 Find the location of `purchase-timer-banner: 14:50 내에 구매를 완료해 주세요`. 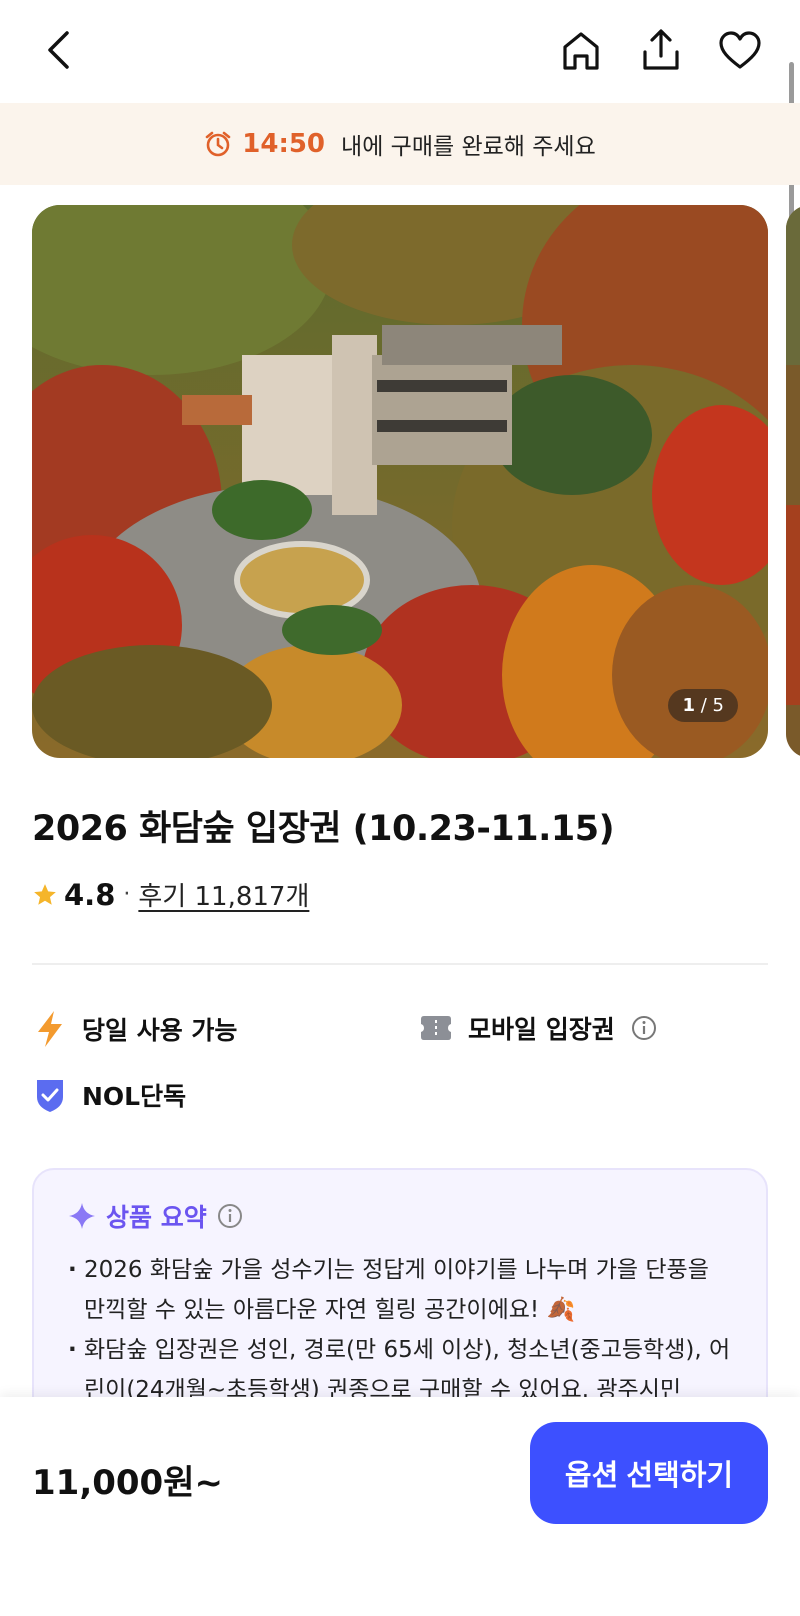

purchase-timer-banner: 14:50 내에 구매를 완료해 주세요 is located at coordinates (400, 144).